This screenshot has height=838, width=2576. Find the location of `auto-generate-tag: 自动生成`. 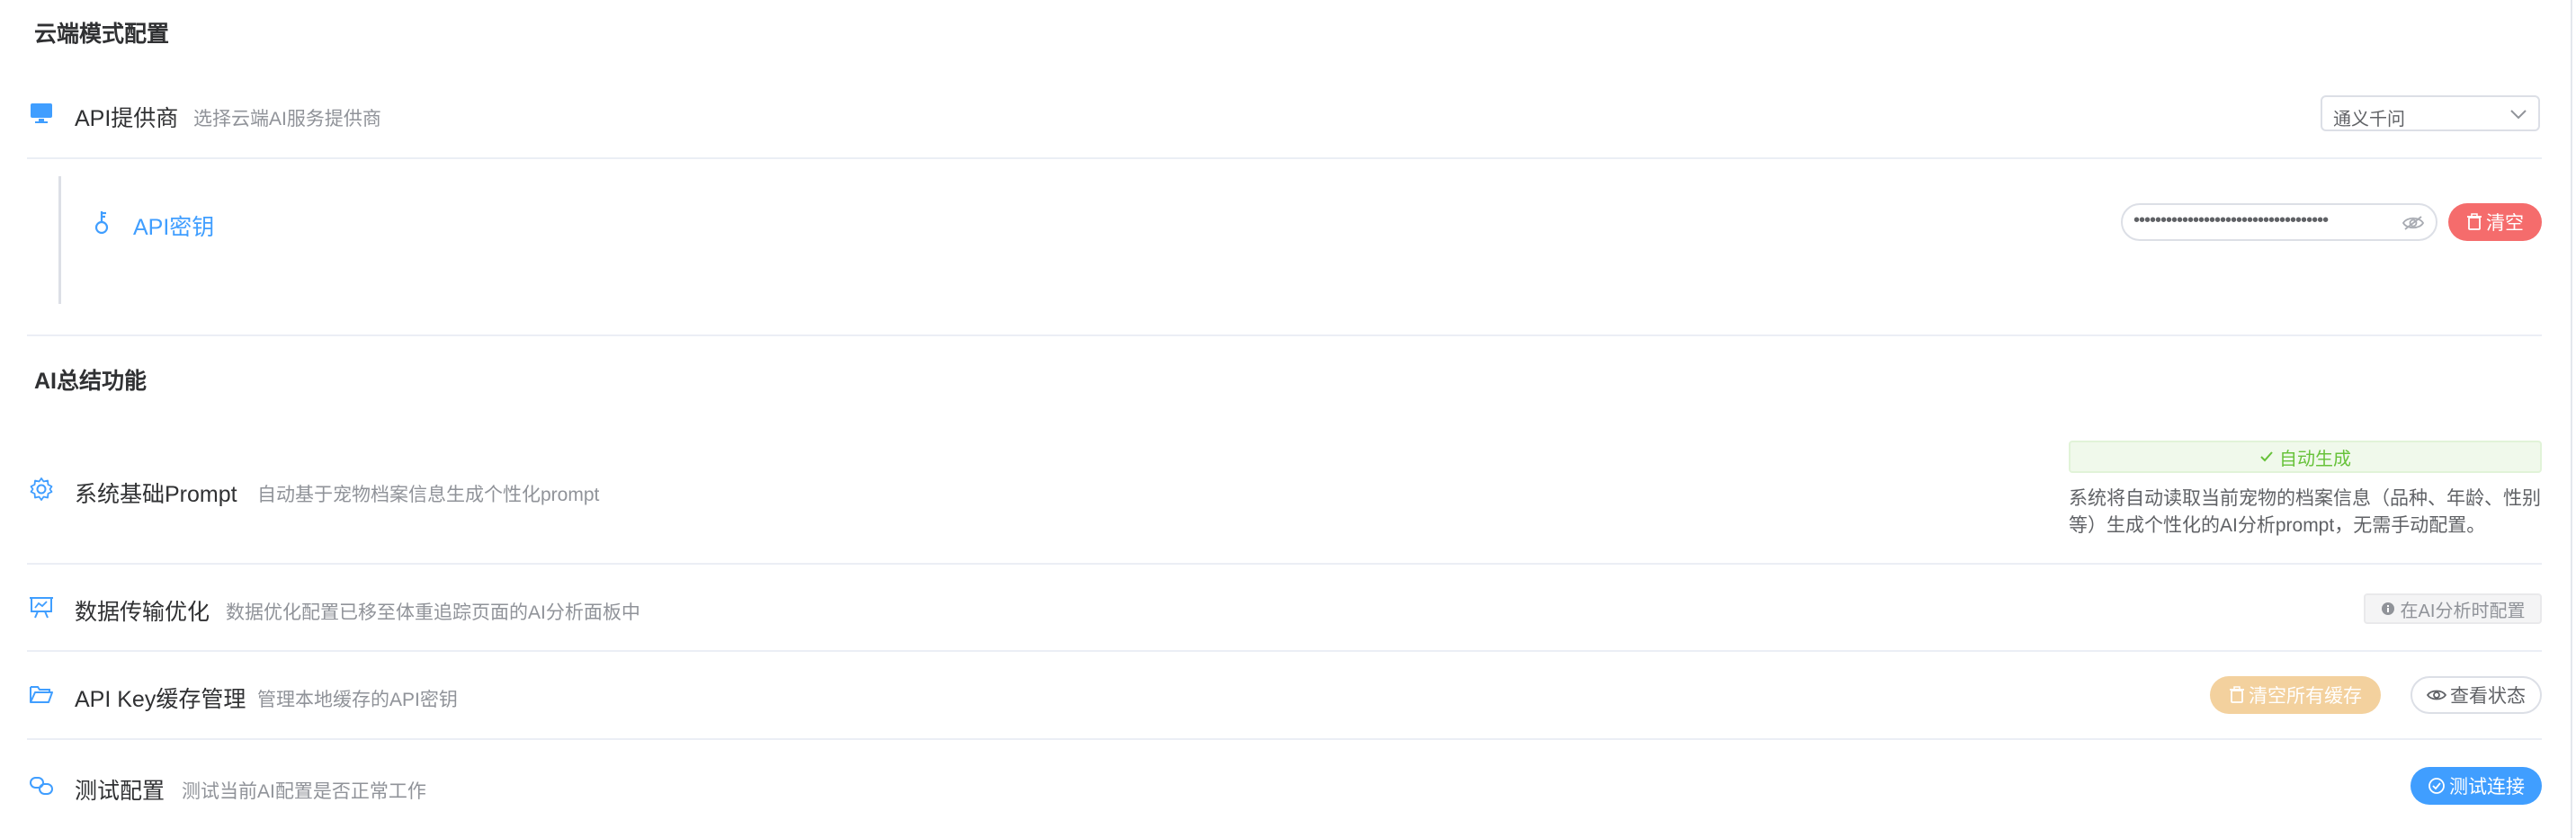

auto-generate-tag: 自动生成 is located at coordinates (2305, 457).